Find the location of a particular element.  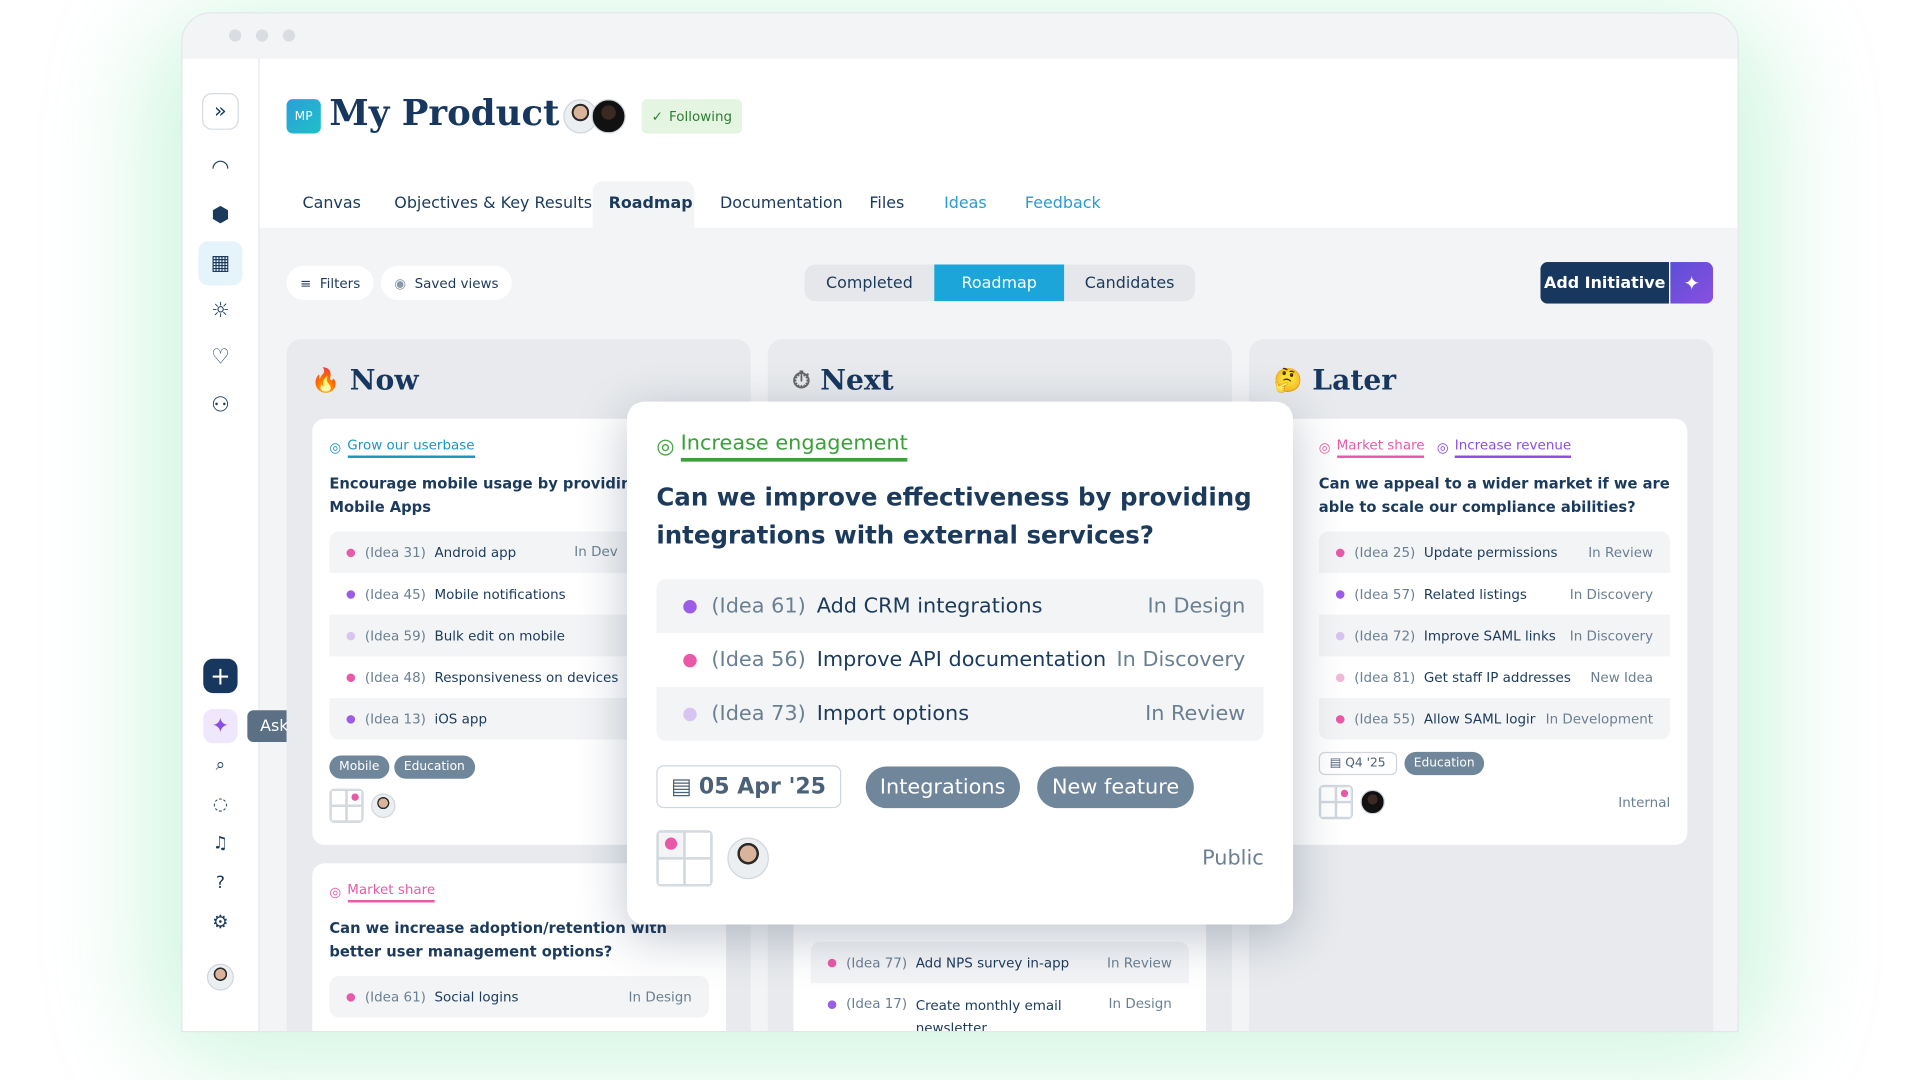

tag: Mobile is located at coordinates (359, 767).